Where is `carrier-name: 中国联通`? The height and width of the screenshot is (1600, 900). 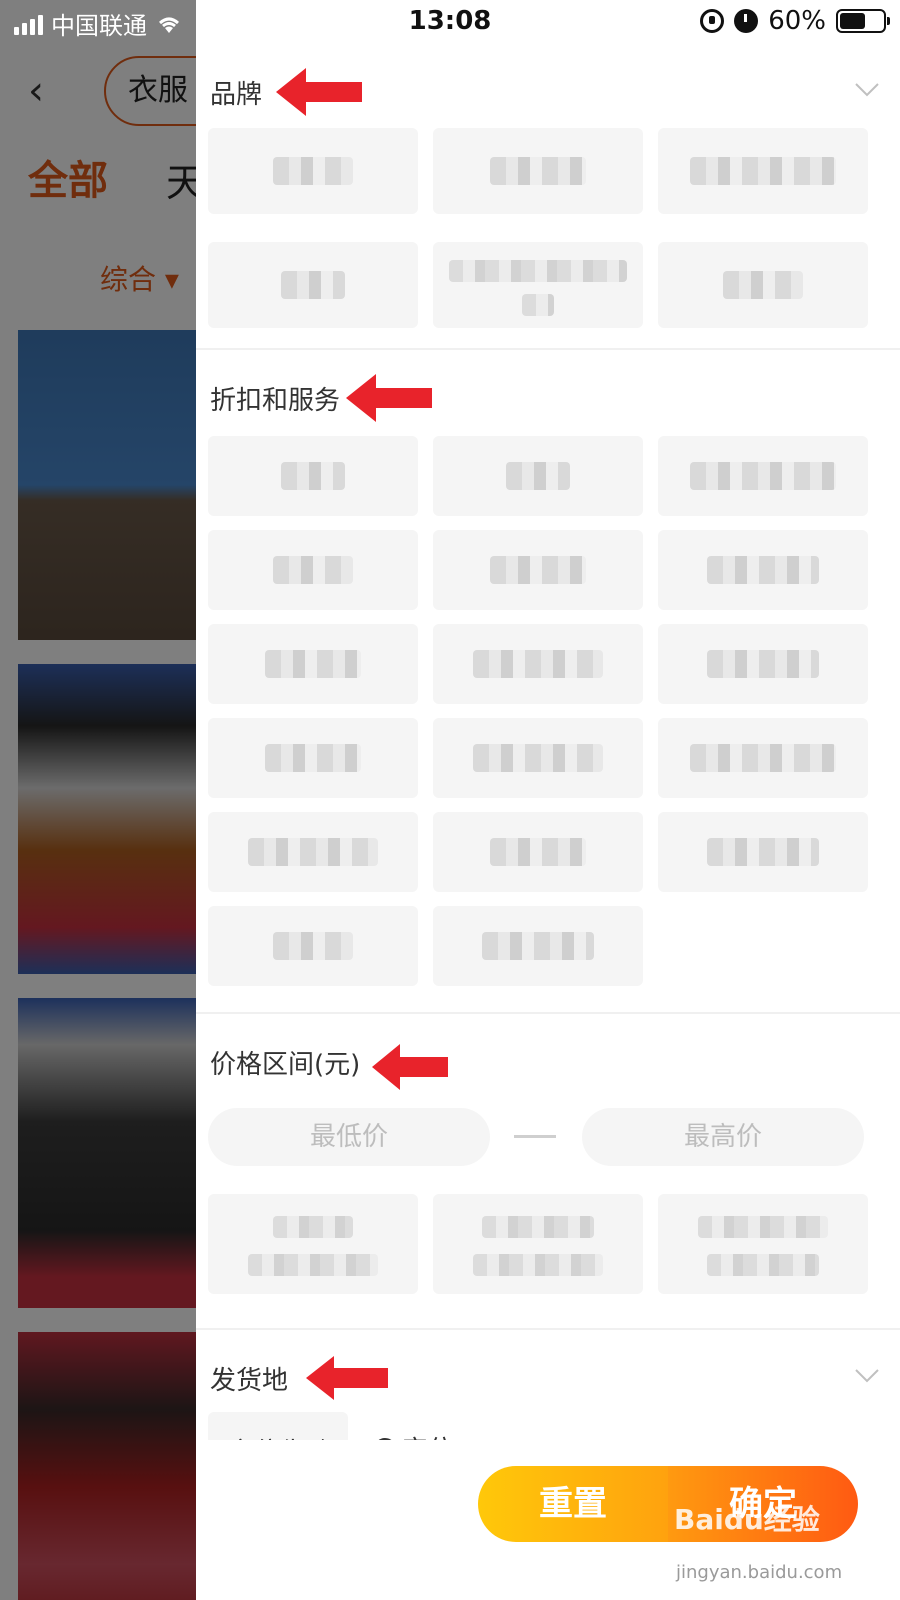
carrier-name: 中国联通 is located at coordinates (99, 26).